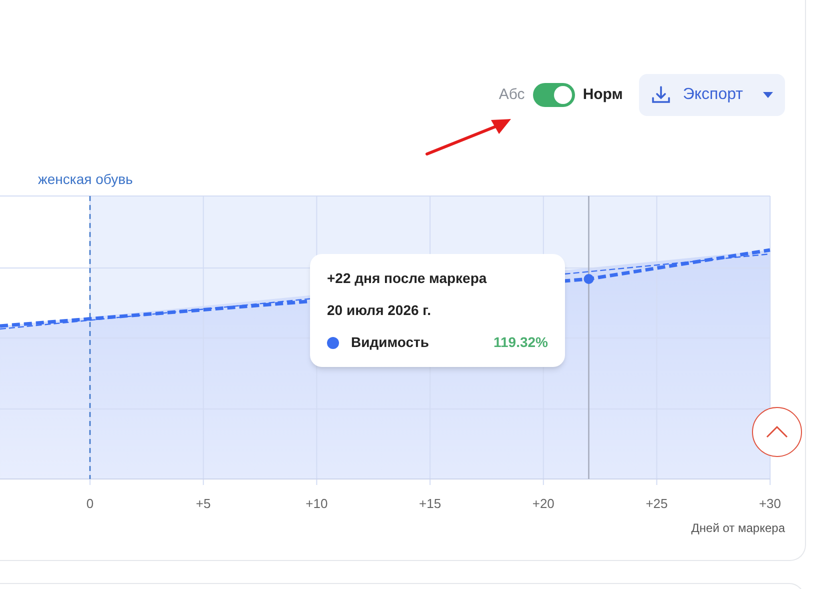  Describe the element at coordinates (511, 94) in the screenshot. I see `toggle-left-label: Абс` at that location.